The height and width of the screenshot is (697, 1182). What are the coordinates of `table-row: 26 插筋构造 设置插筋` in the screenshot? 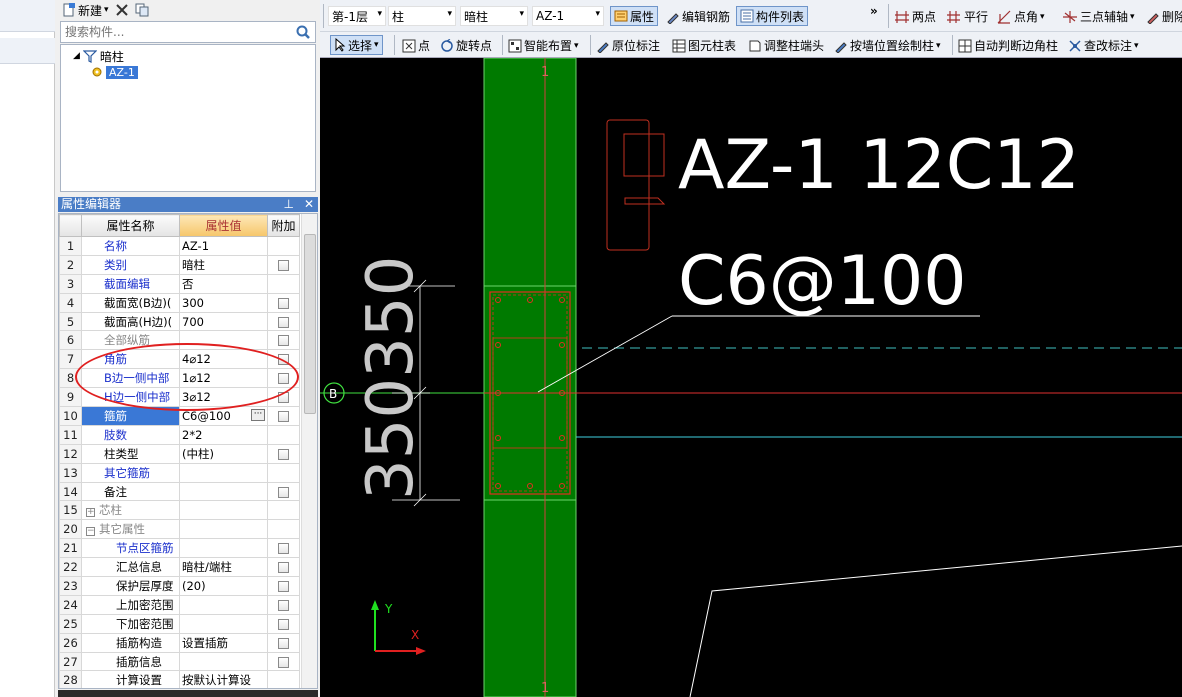 It's located at (179, 642).